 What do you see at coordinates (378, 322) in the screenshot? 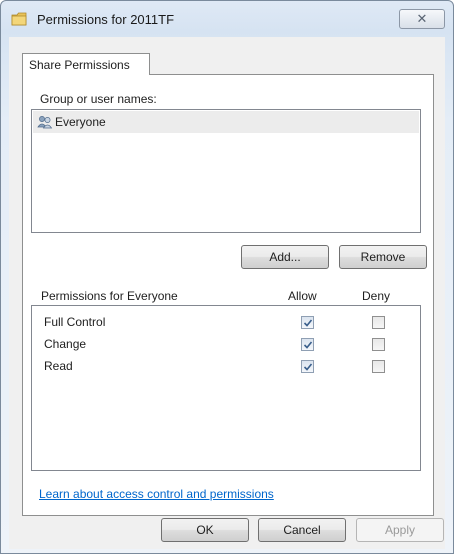
I see `deny-full-control-checkbox` at bounding box center [378, 322].